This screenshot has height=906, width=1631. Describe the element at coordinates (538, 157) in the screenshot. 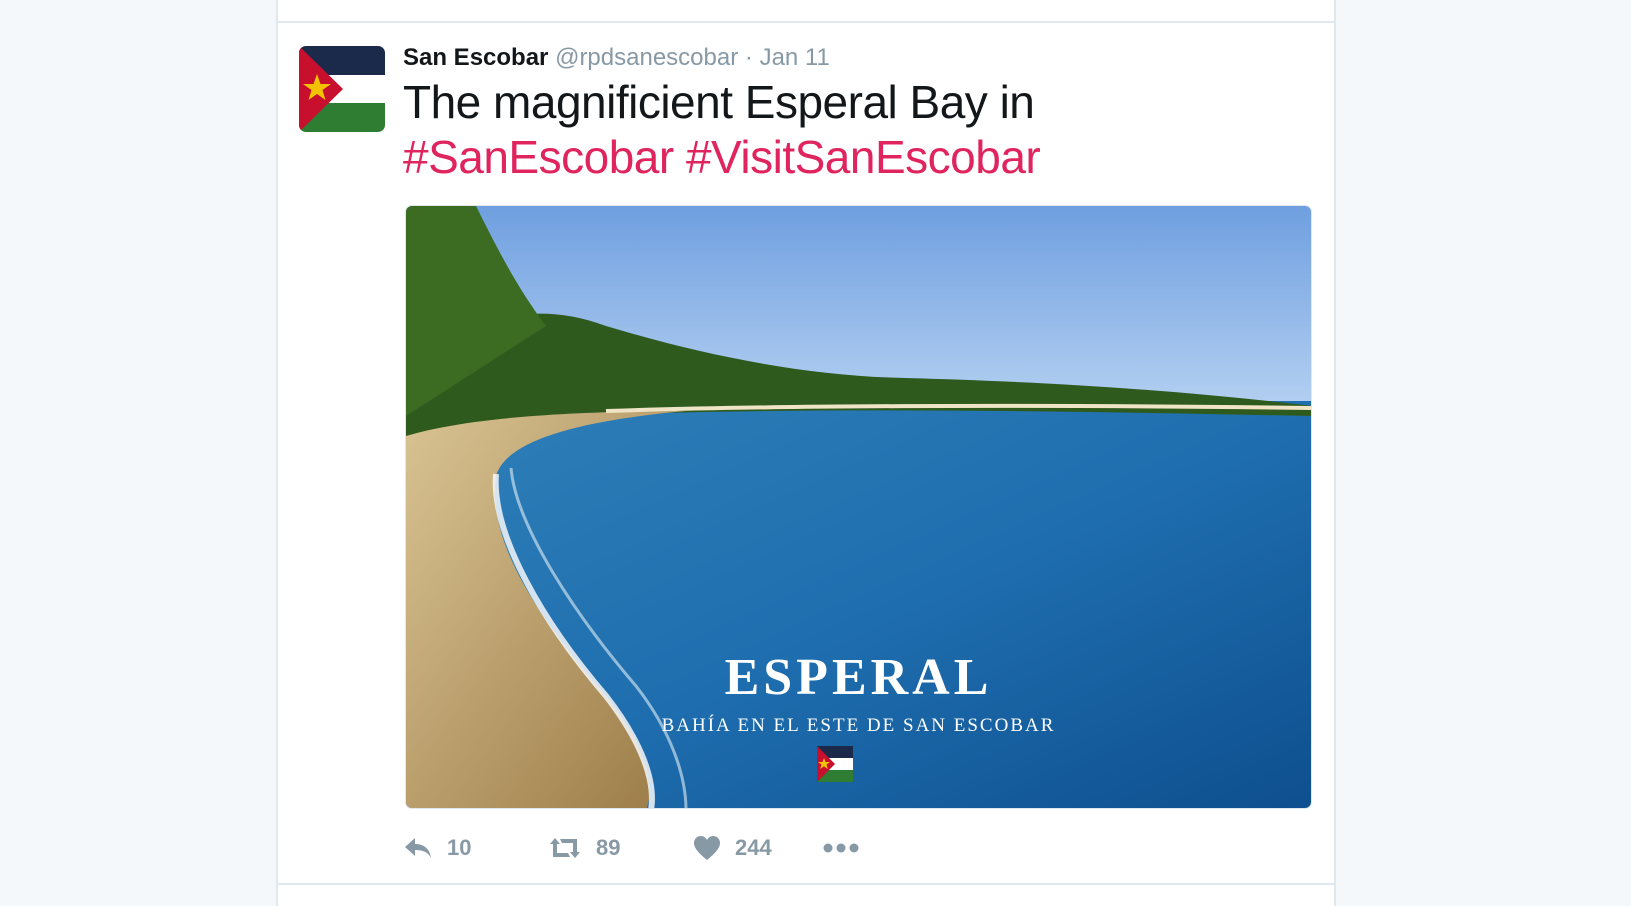

I see `hashtag-link: #SanEscobar` at that location.